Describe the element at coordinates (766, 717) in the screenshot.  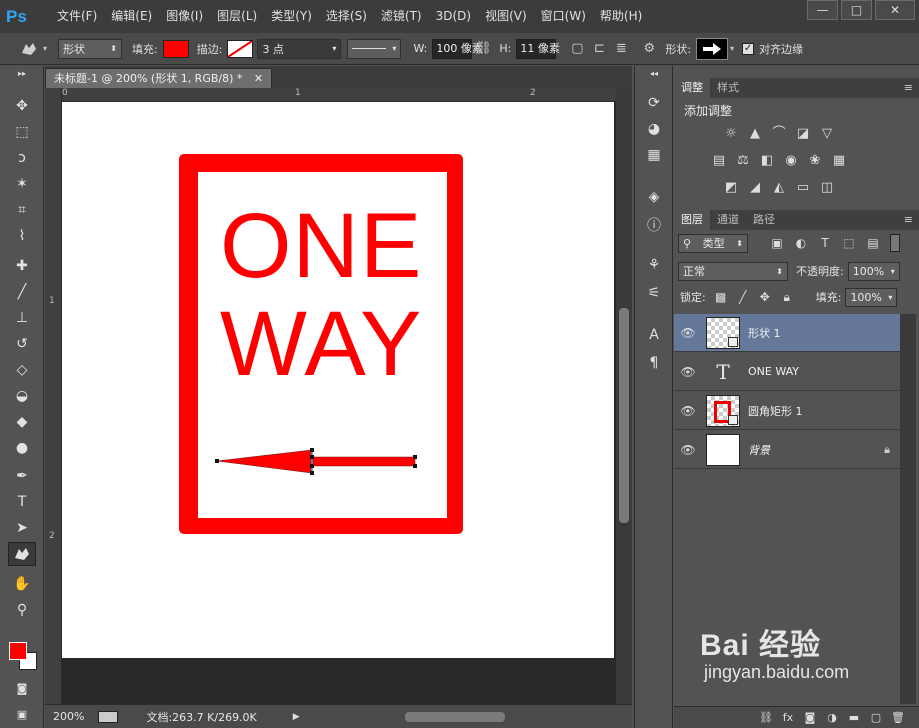
I see `link-layers-icon: ⛓` at that location.